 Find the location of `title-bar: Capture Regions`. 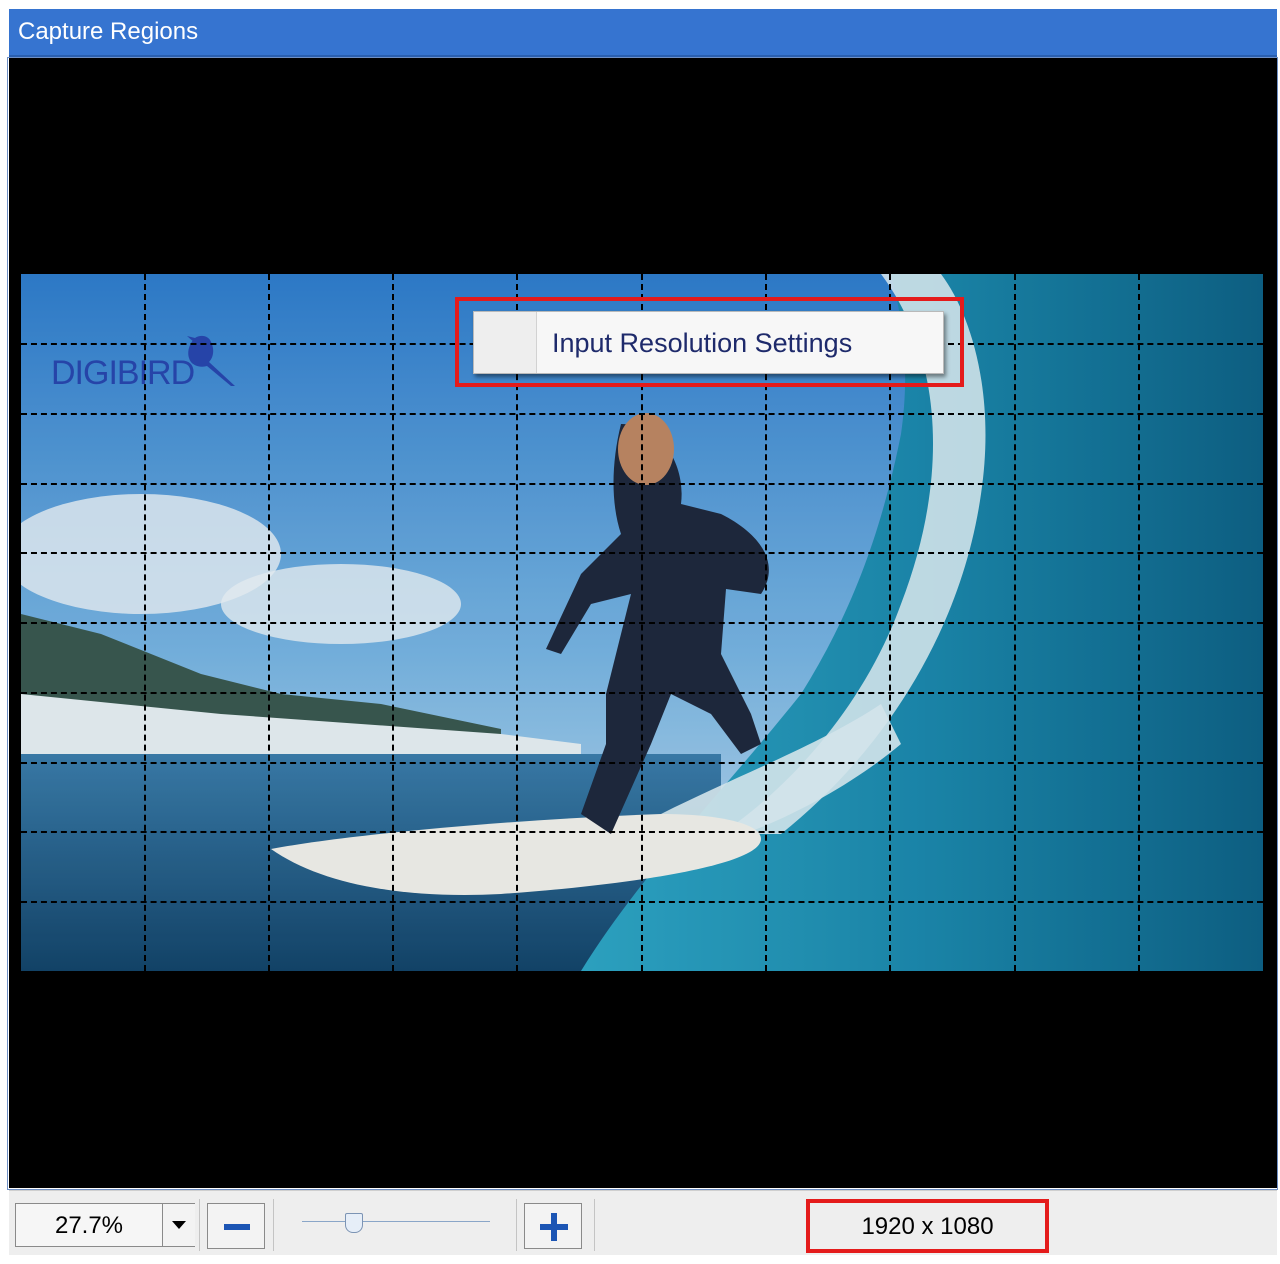

title-bar: Capture Regions is located at coordinates (643, 33).